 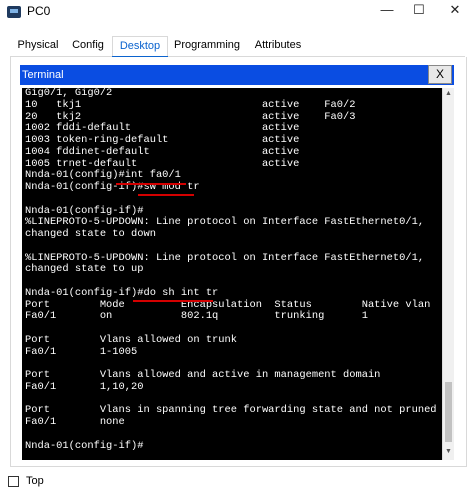 What do you see at coordinates (13, 481) in the screenshot?
I see `top-checkbox` at bounding box center [13, 481].